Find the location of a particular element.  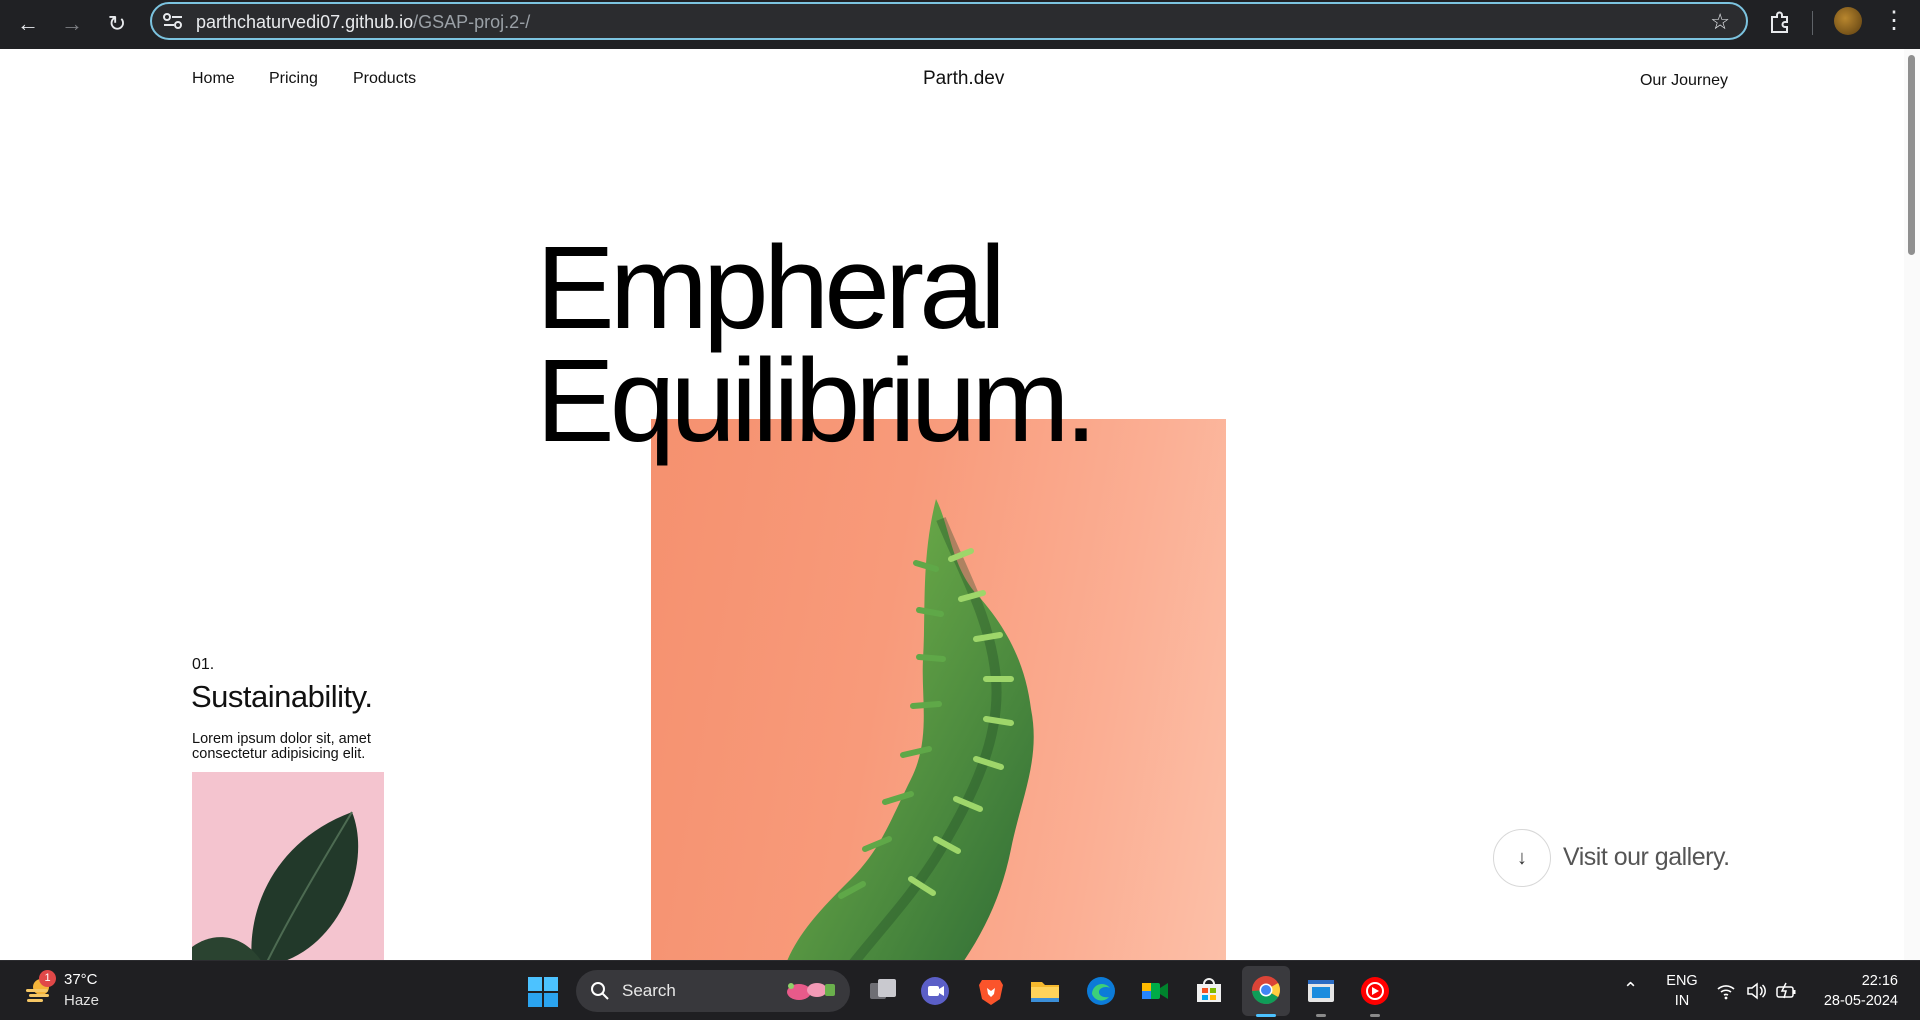

show-hidden-icons-chevron-icon: ⌃ is located at coordinates (1630, 989).